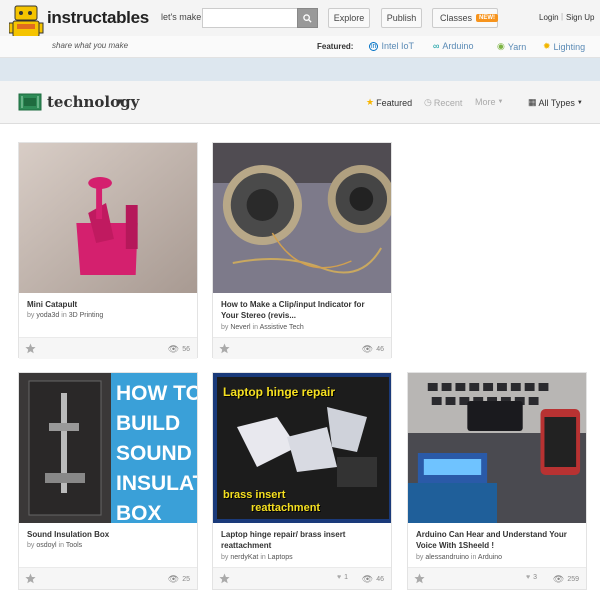 The height and width of the screenshot is (600, 600). Describe the element at coordinates (456, 18) in the screenshot. I see `classes-label: Classes` at that location.